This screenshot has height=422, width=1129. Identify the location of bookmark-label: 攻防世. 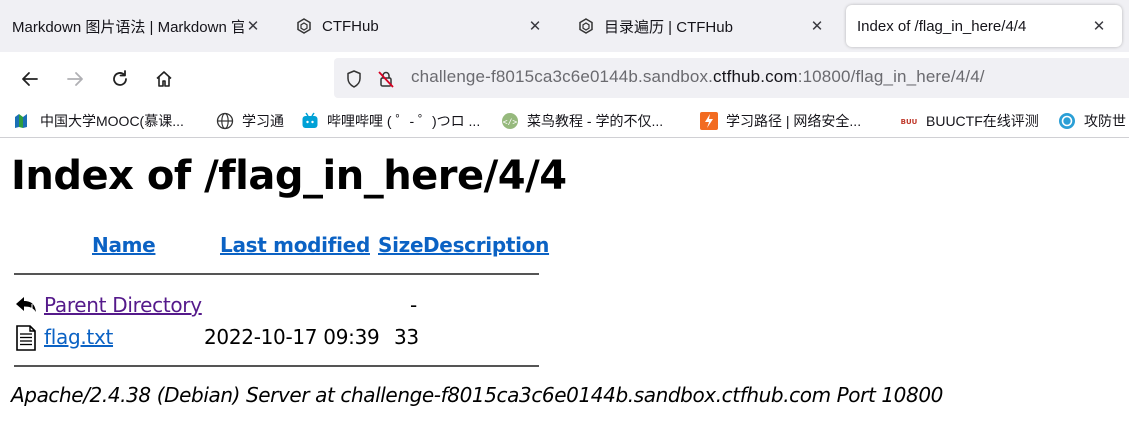
(1105, 121).